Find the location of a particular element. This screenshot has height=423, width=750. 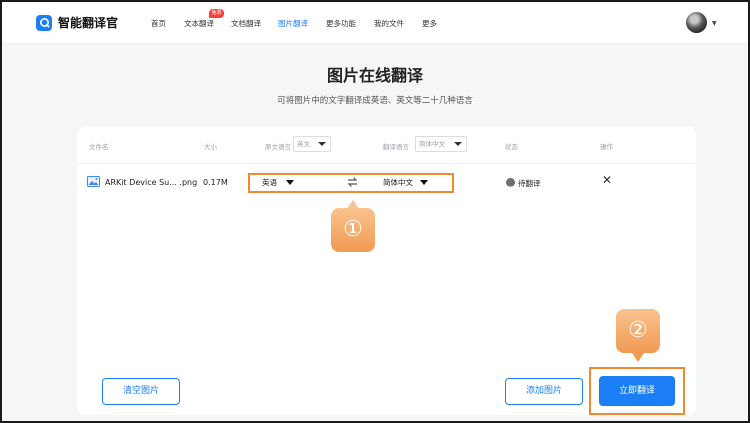

header-status: 状态 is located at coordinates (511, 147).